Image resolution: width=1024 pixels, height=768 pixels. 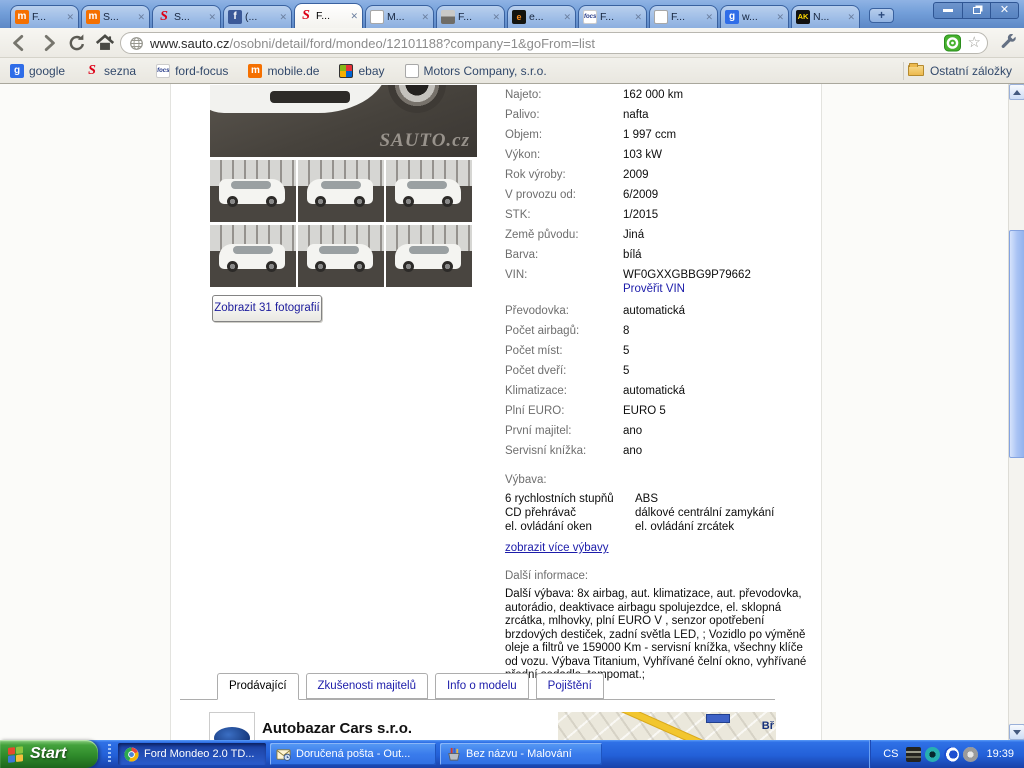 What do you see at coordinates (971, 754) in the screenshot?
I see `grey-ring-tray-icon` at bounding box center [971, 754].